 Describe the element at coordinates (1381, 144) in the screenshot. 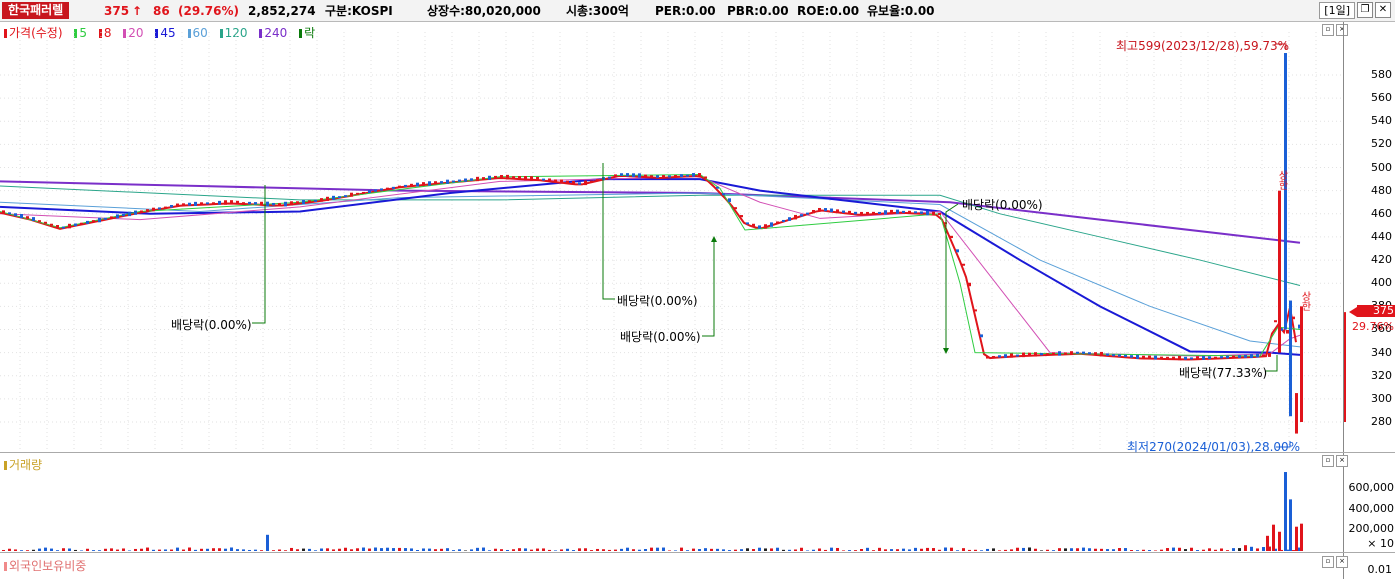

I see `price-tick: 520` at that location.